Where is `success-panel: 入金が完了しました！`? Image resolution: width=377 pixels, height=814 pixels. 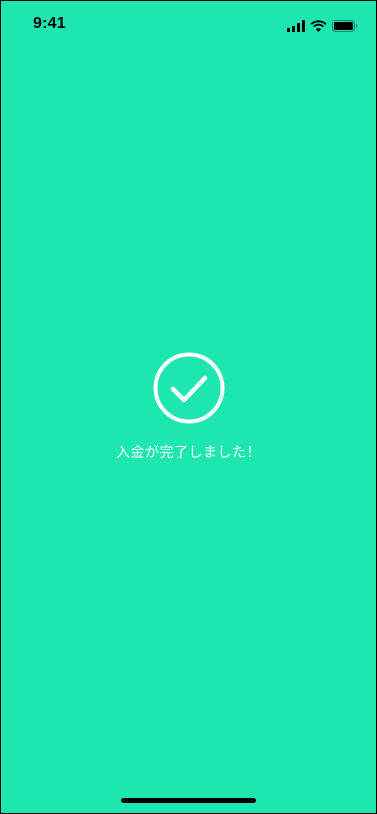 success-panel: 入金が完了しました！ is located at coordinates (188, 407).